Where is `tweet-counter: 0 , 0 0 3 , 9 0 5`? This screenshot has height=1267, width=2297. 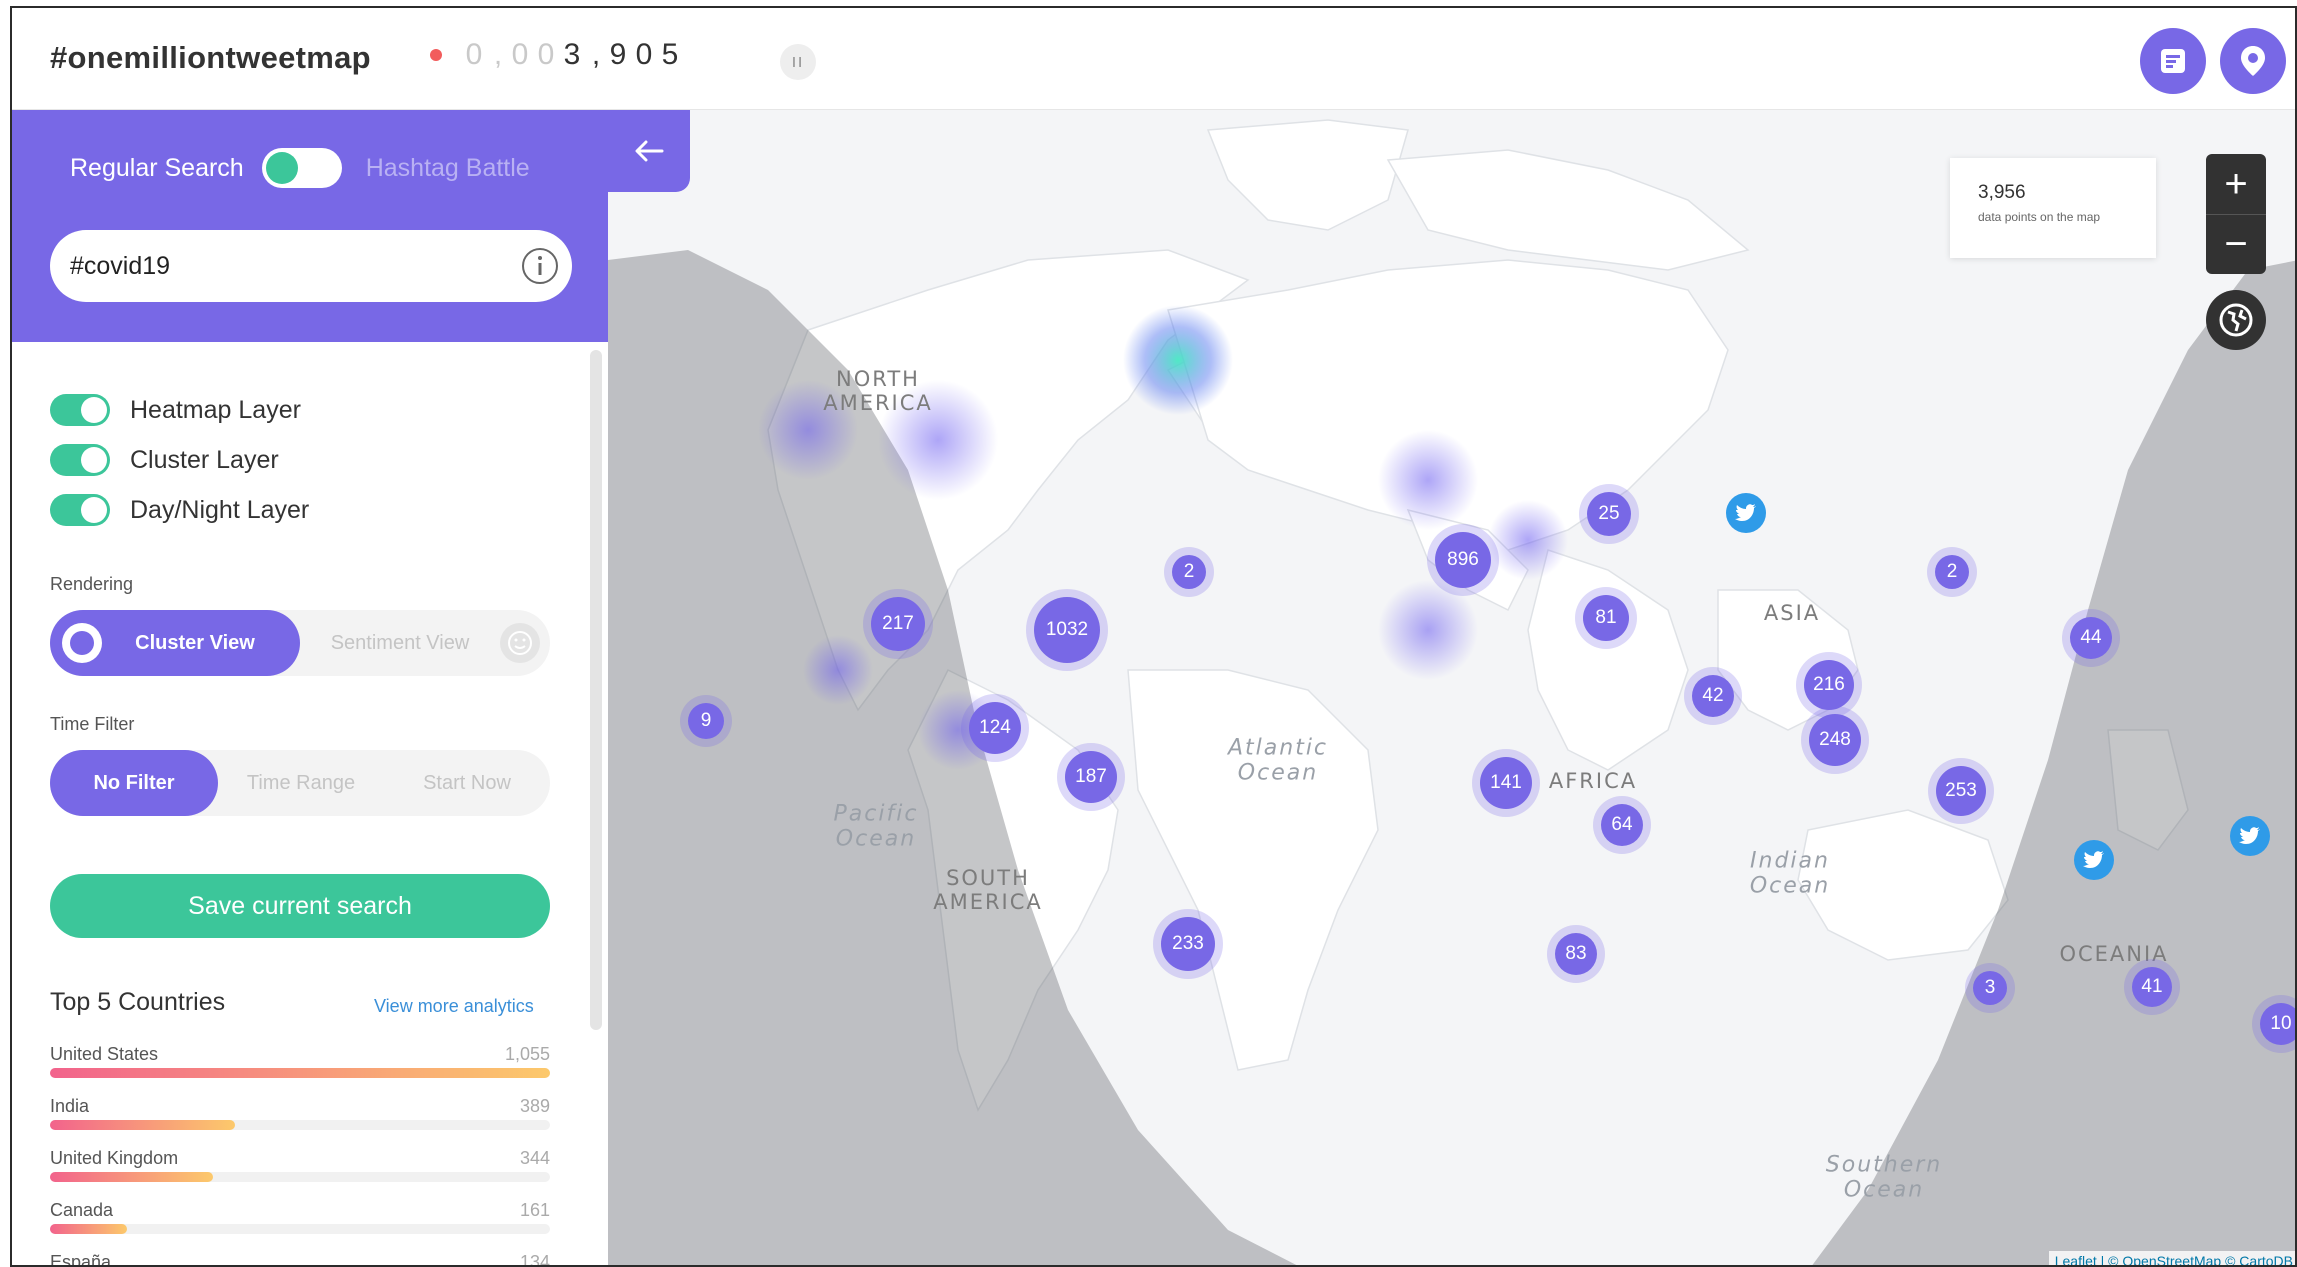 tweet-counter: 0 , 0 0 3 , 9 0 5 is located at coordinates (557, 55).